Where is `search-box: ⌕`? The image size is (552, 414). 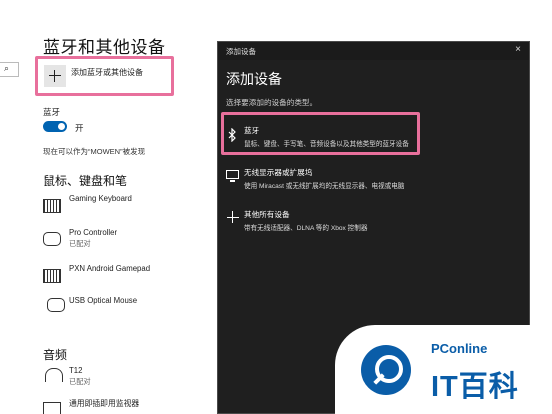 search-box: ⌕ is located at coordinates (9, 69).